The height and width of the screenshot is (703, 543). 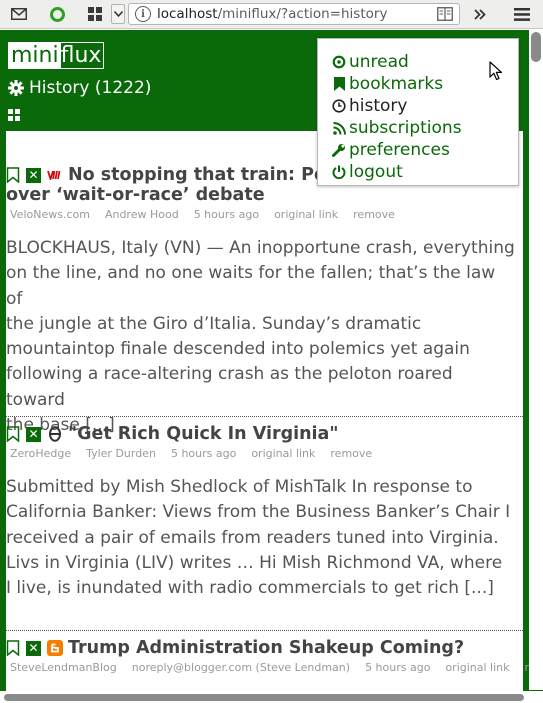 What do you see at coordinates (55, 175) in the screenshot?
I see `velonews-favicon-icon` at bounding box center [55, 175].